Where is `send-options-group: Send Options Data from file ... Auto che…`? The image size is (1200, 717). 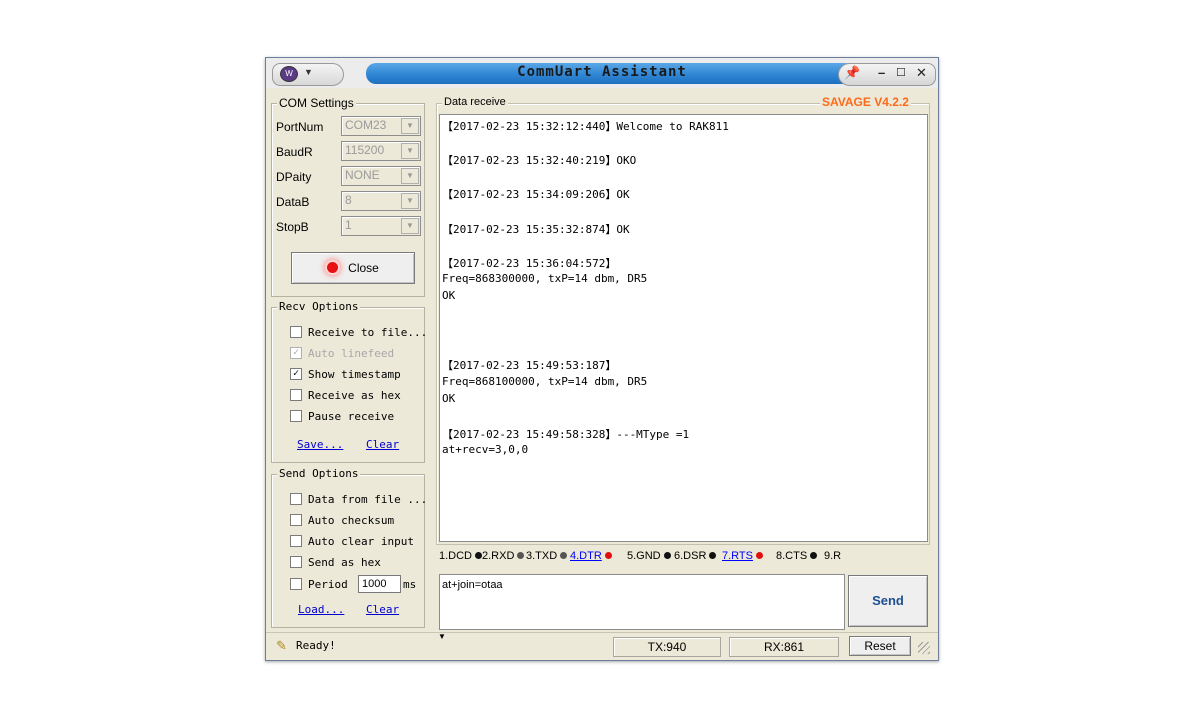
send-options-group: Send Options Data from file ... Auto che… is located at coordinates (349, 547).